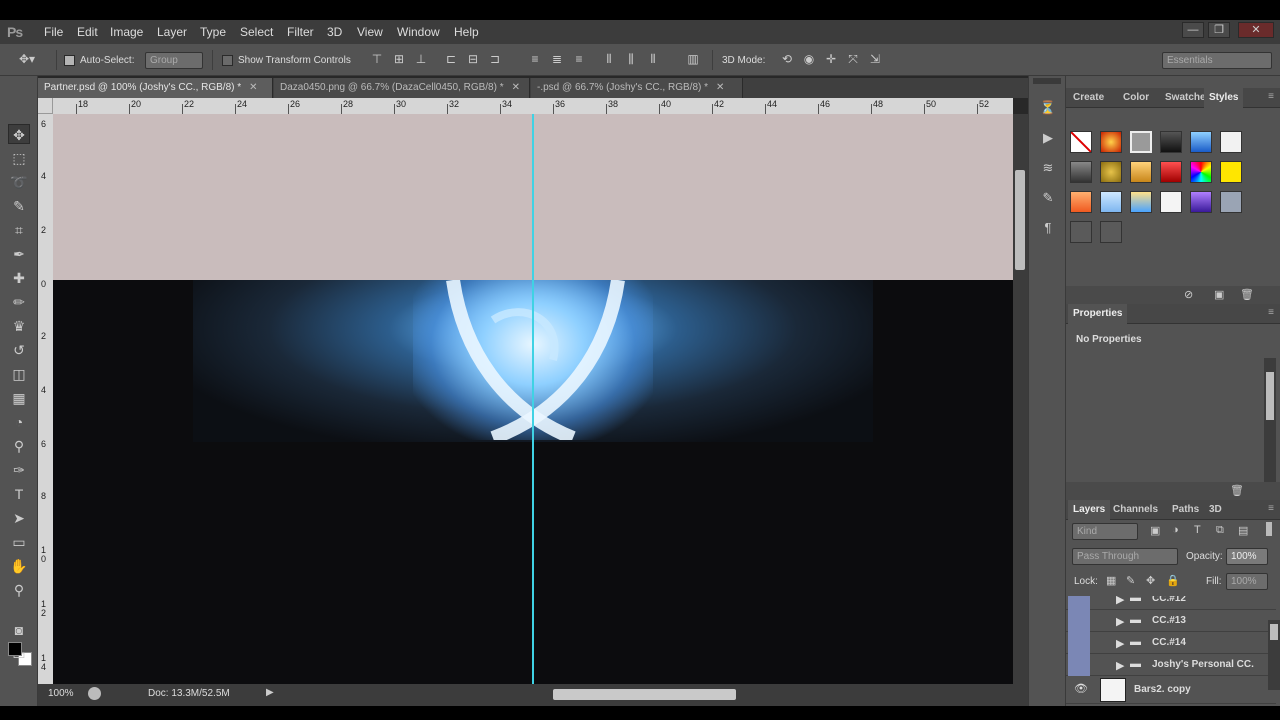 This screenshot has height=720, width=1280. I want to click on filter-smart-object-icon: ▤, so click(1243, 530).